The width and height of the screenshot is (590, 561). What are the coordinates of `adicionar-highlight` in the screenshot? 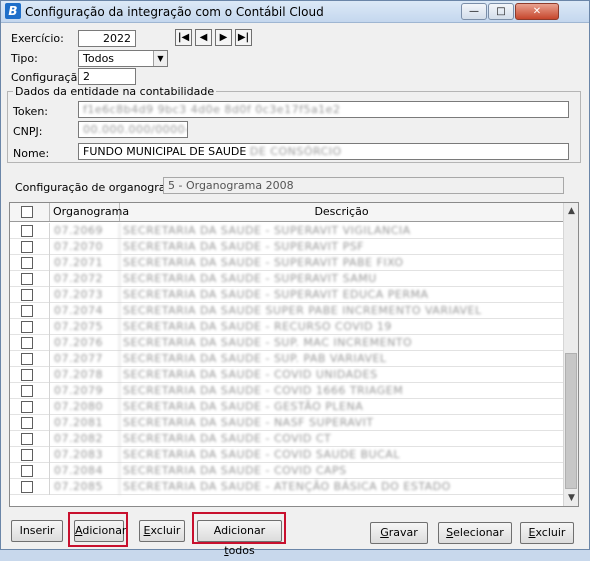 It's located at (98, 529).